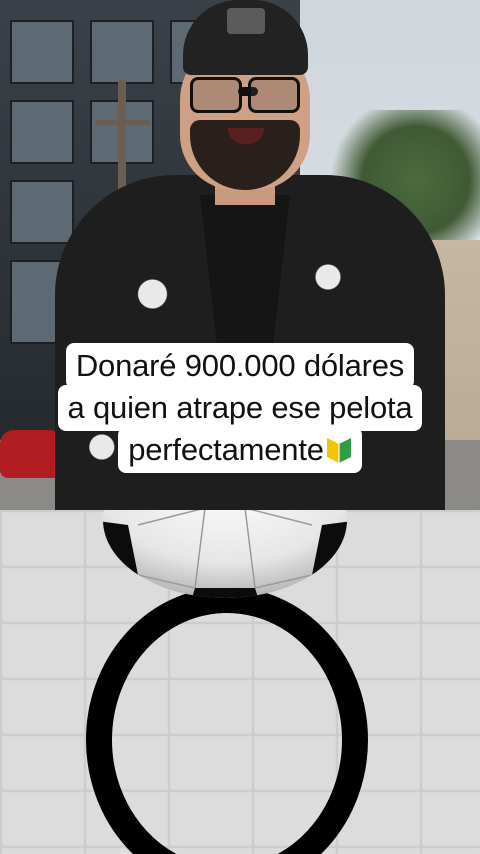 This screenshot has width=480, height=854. What do you see at coordinates (226, 449) in the screenshot?
I see `caption-line-3-text: perfectamente` at bounding box center [226, 449].